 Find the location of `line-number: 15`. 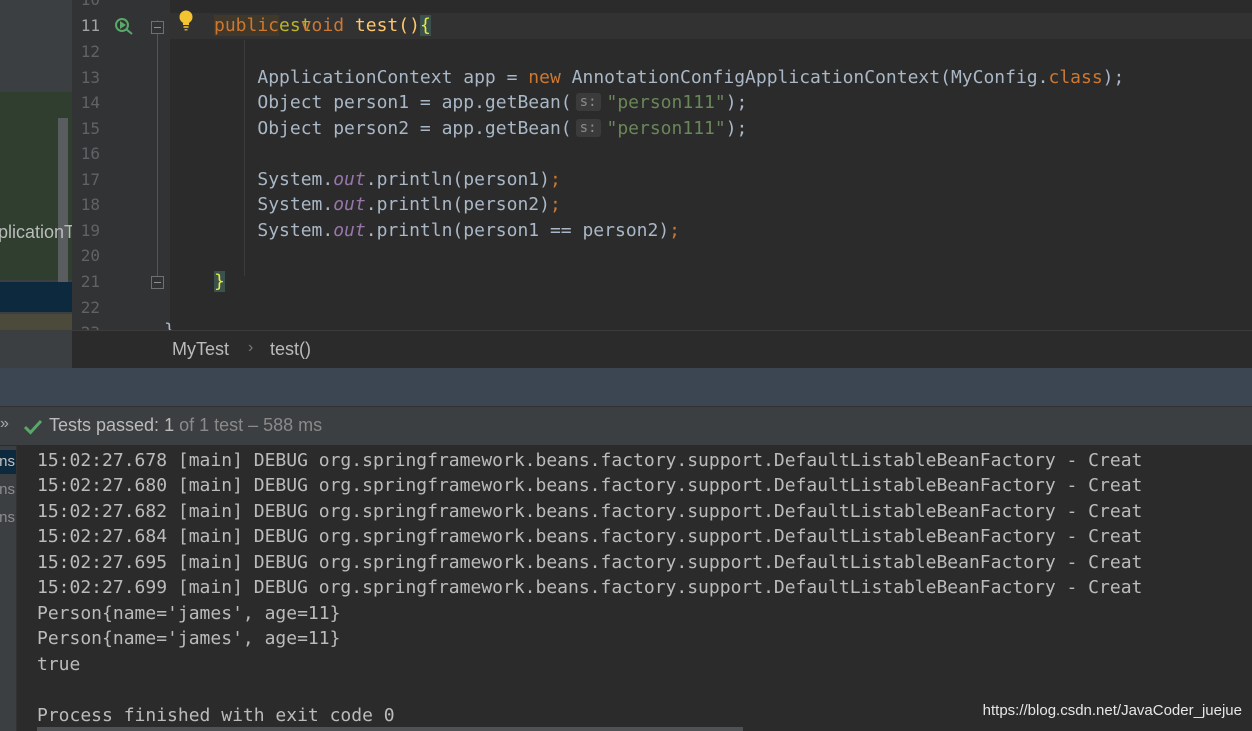

line-number: 15 is located at coordinates (90, 128).